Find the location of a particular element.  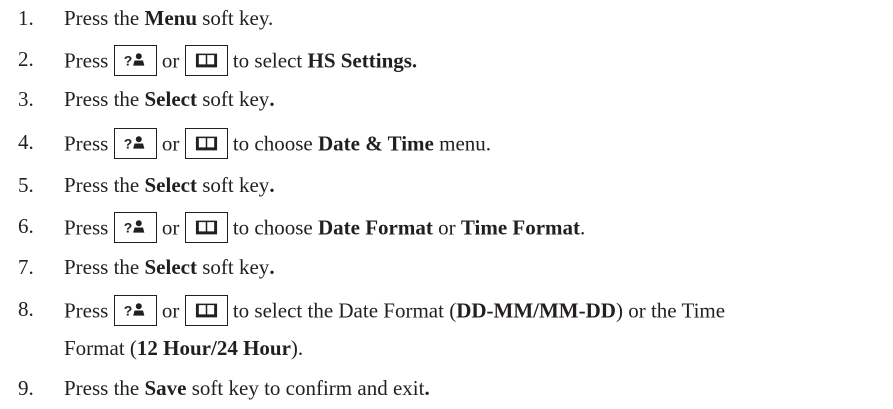

bold-text: Date & Time is located at coordinates (376, 143).